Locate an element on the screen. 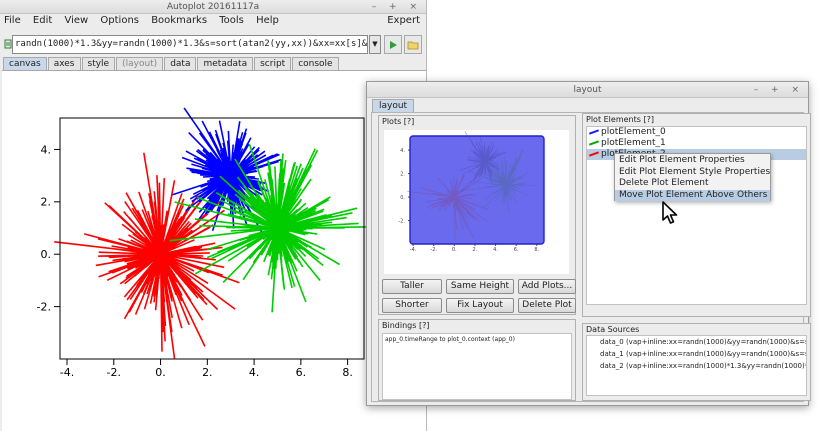 Image resolution: width=820 pixels, height=431 pixels. browse-button is located at coordinates (413, 44).